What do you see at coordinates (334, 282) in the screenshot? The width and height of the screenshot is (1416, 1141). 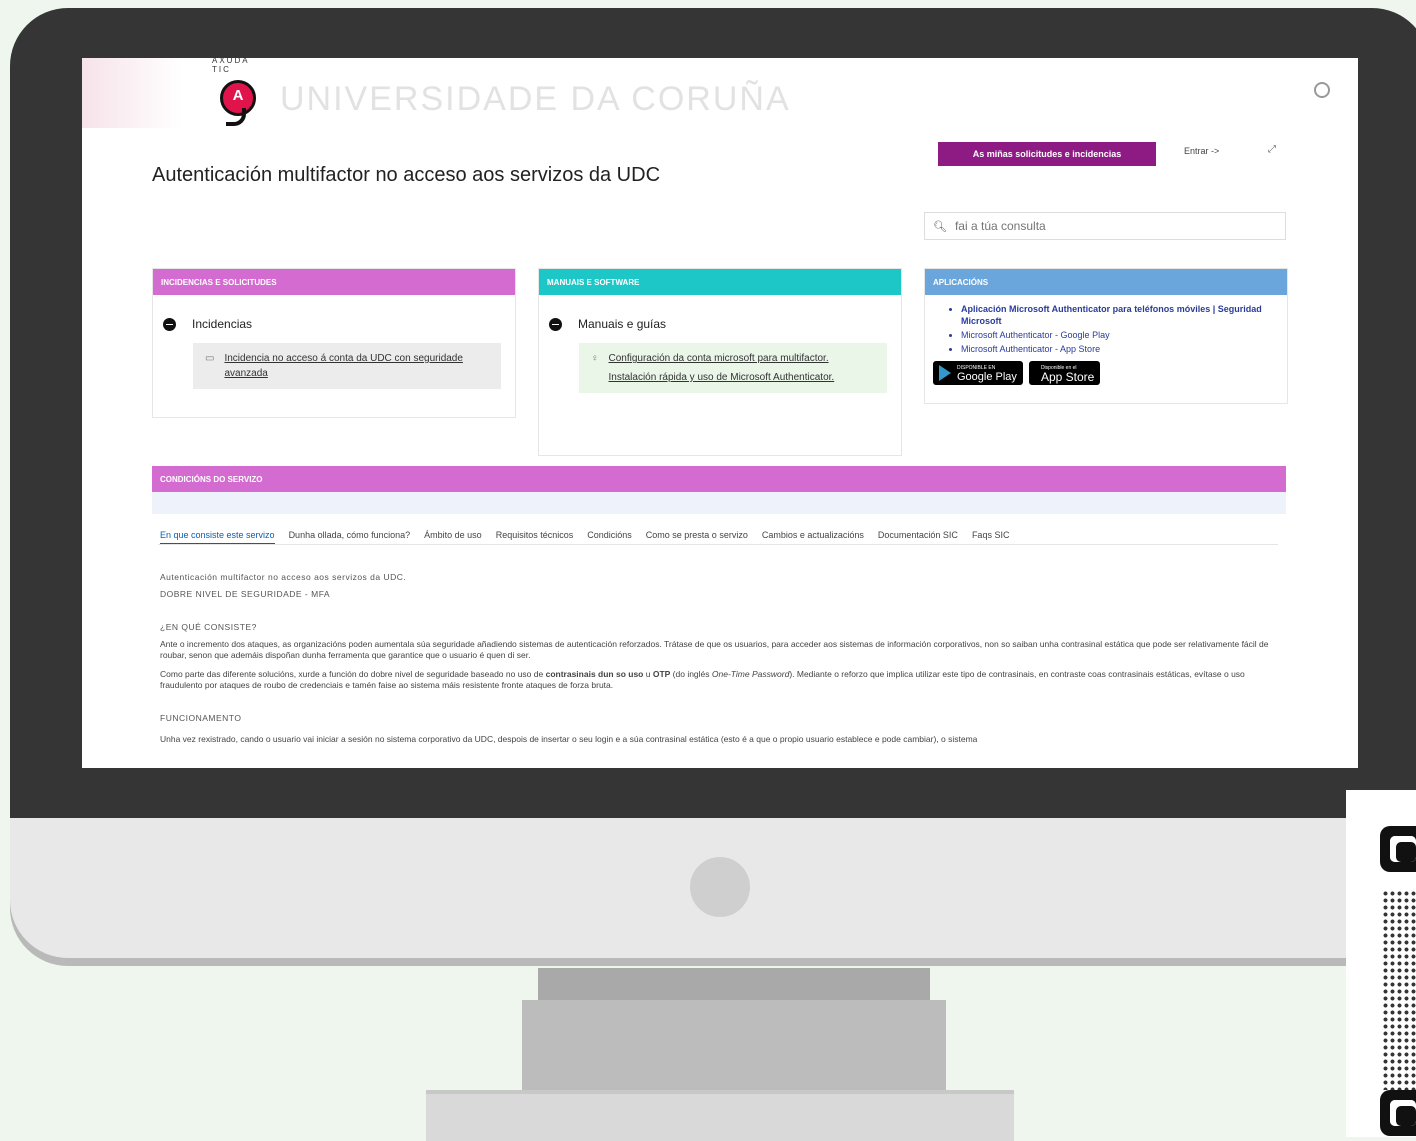 I see `card-header: INCIDENCIAS E SOLICITUDES` at bounding box center [334, 282].